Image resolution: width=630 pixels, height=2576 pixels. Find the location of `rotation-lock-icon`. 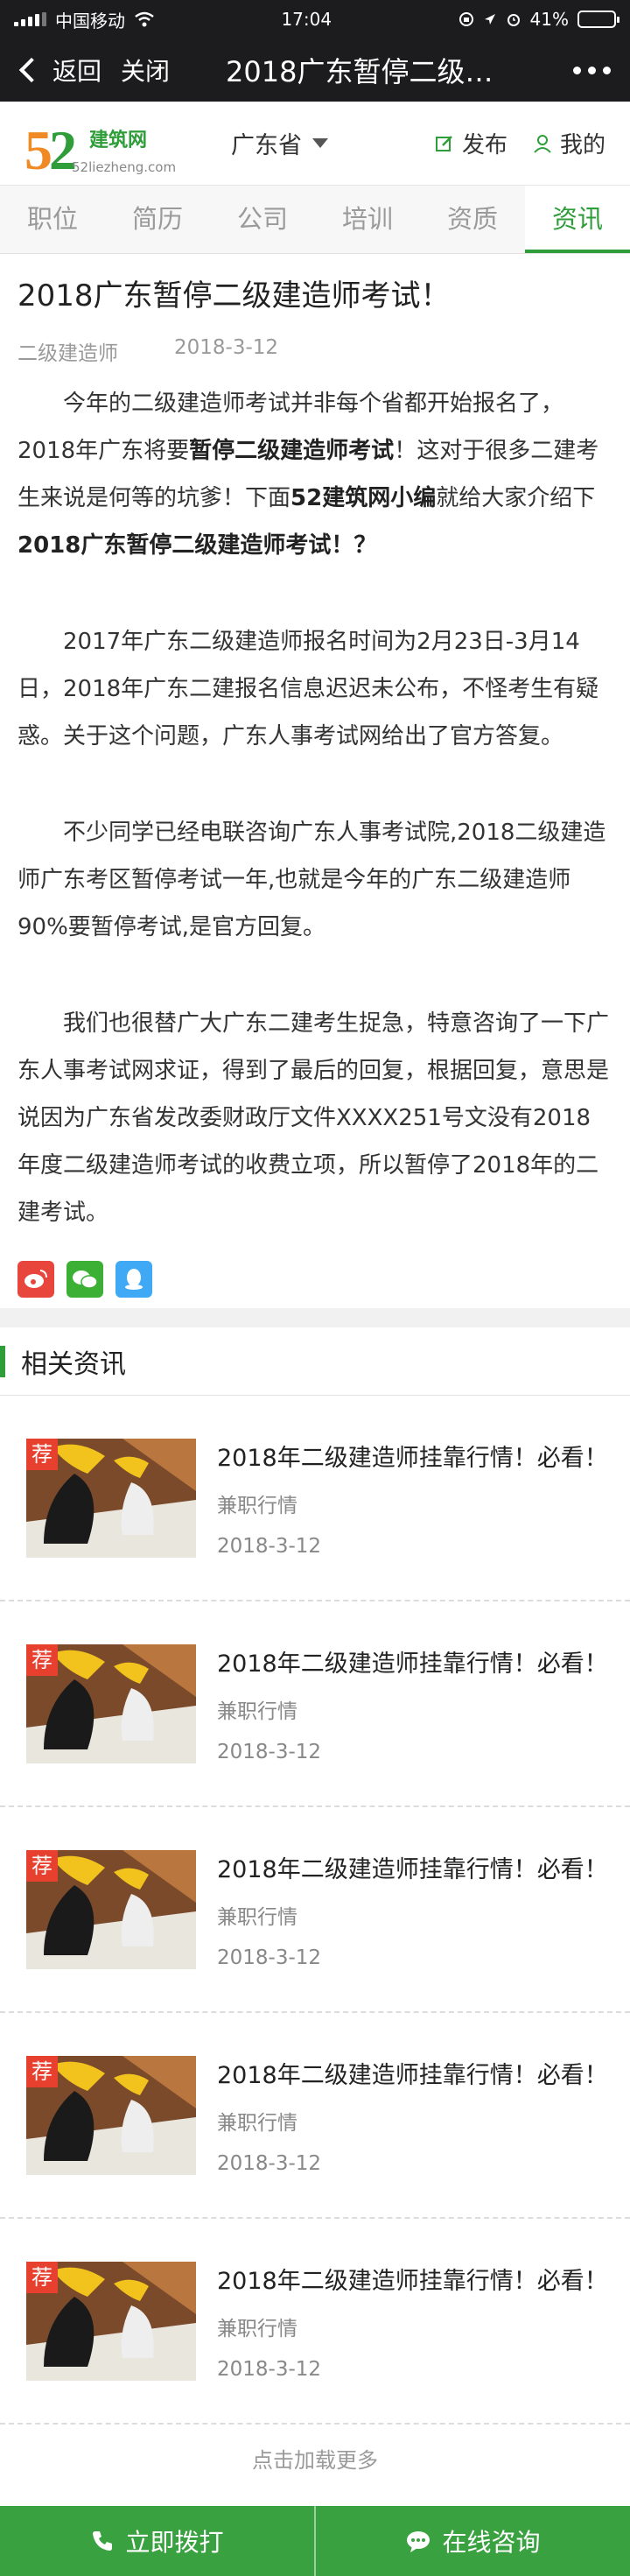

rotation-lock-icon is located at coordinates (465, 19).